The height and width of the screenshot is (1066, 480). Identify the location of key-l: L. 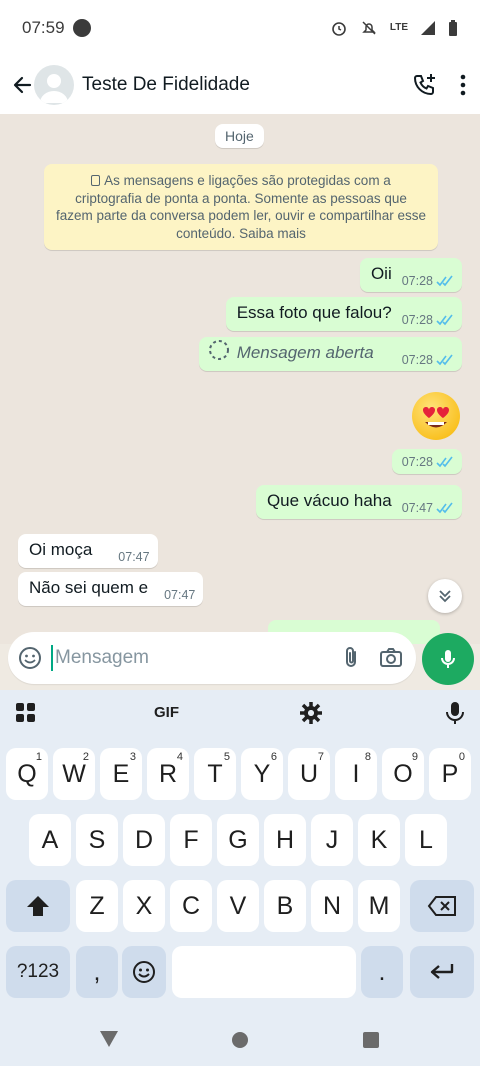
(426, 840).